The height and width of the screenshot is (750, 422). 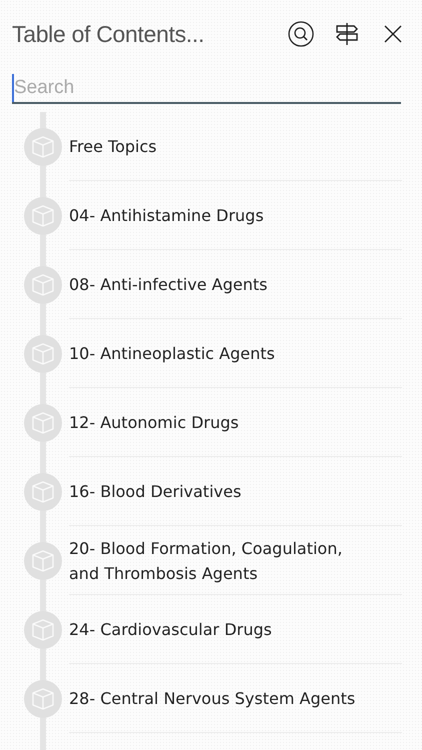 What do you see at coordinates (347, 34) in the screenshot?
I see `signpost-icon` at bounding box center [347, 34].